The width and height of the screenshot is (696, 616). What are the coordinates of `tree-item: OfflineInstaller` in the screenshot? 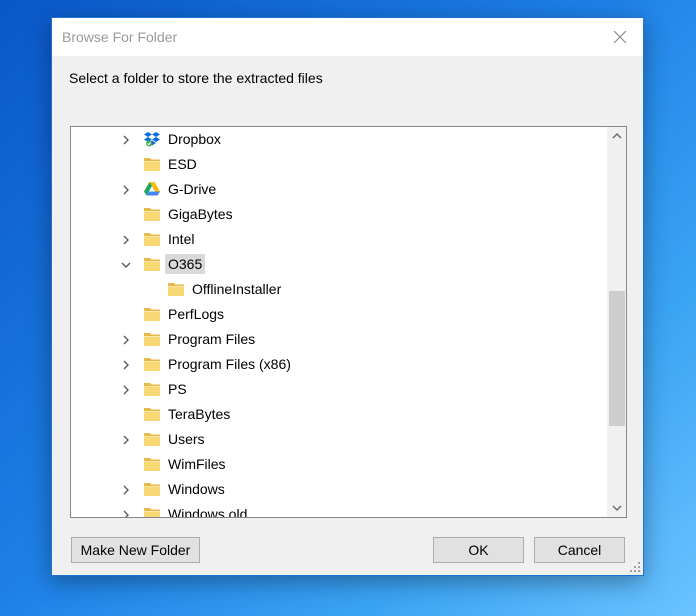 It's located at (339, 289).